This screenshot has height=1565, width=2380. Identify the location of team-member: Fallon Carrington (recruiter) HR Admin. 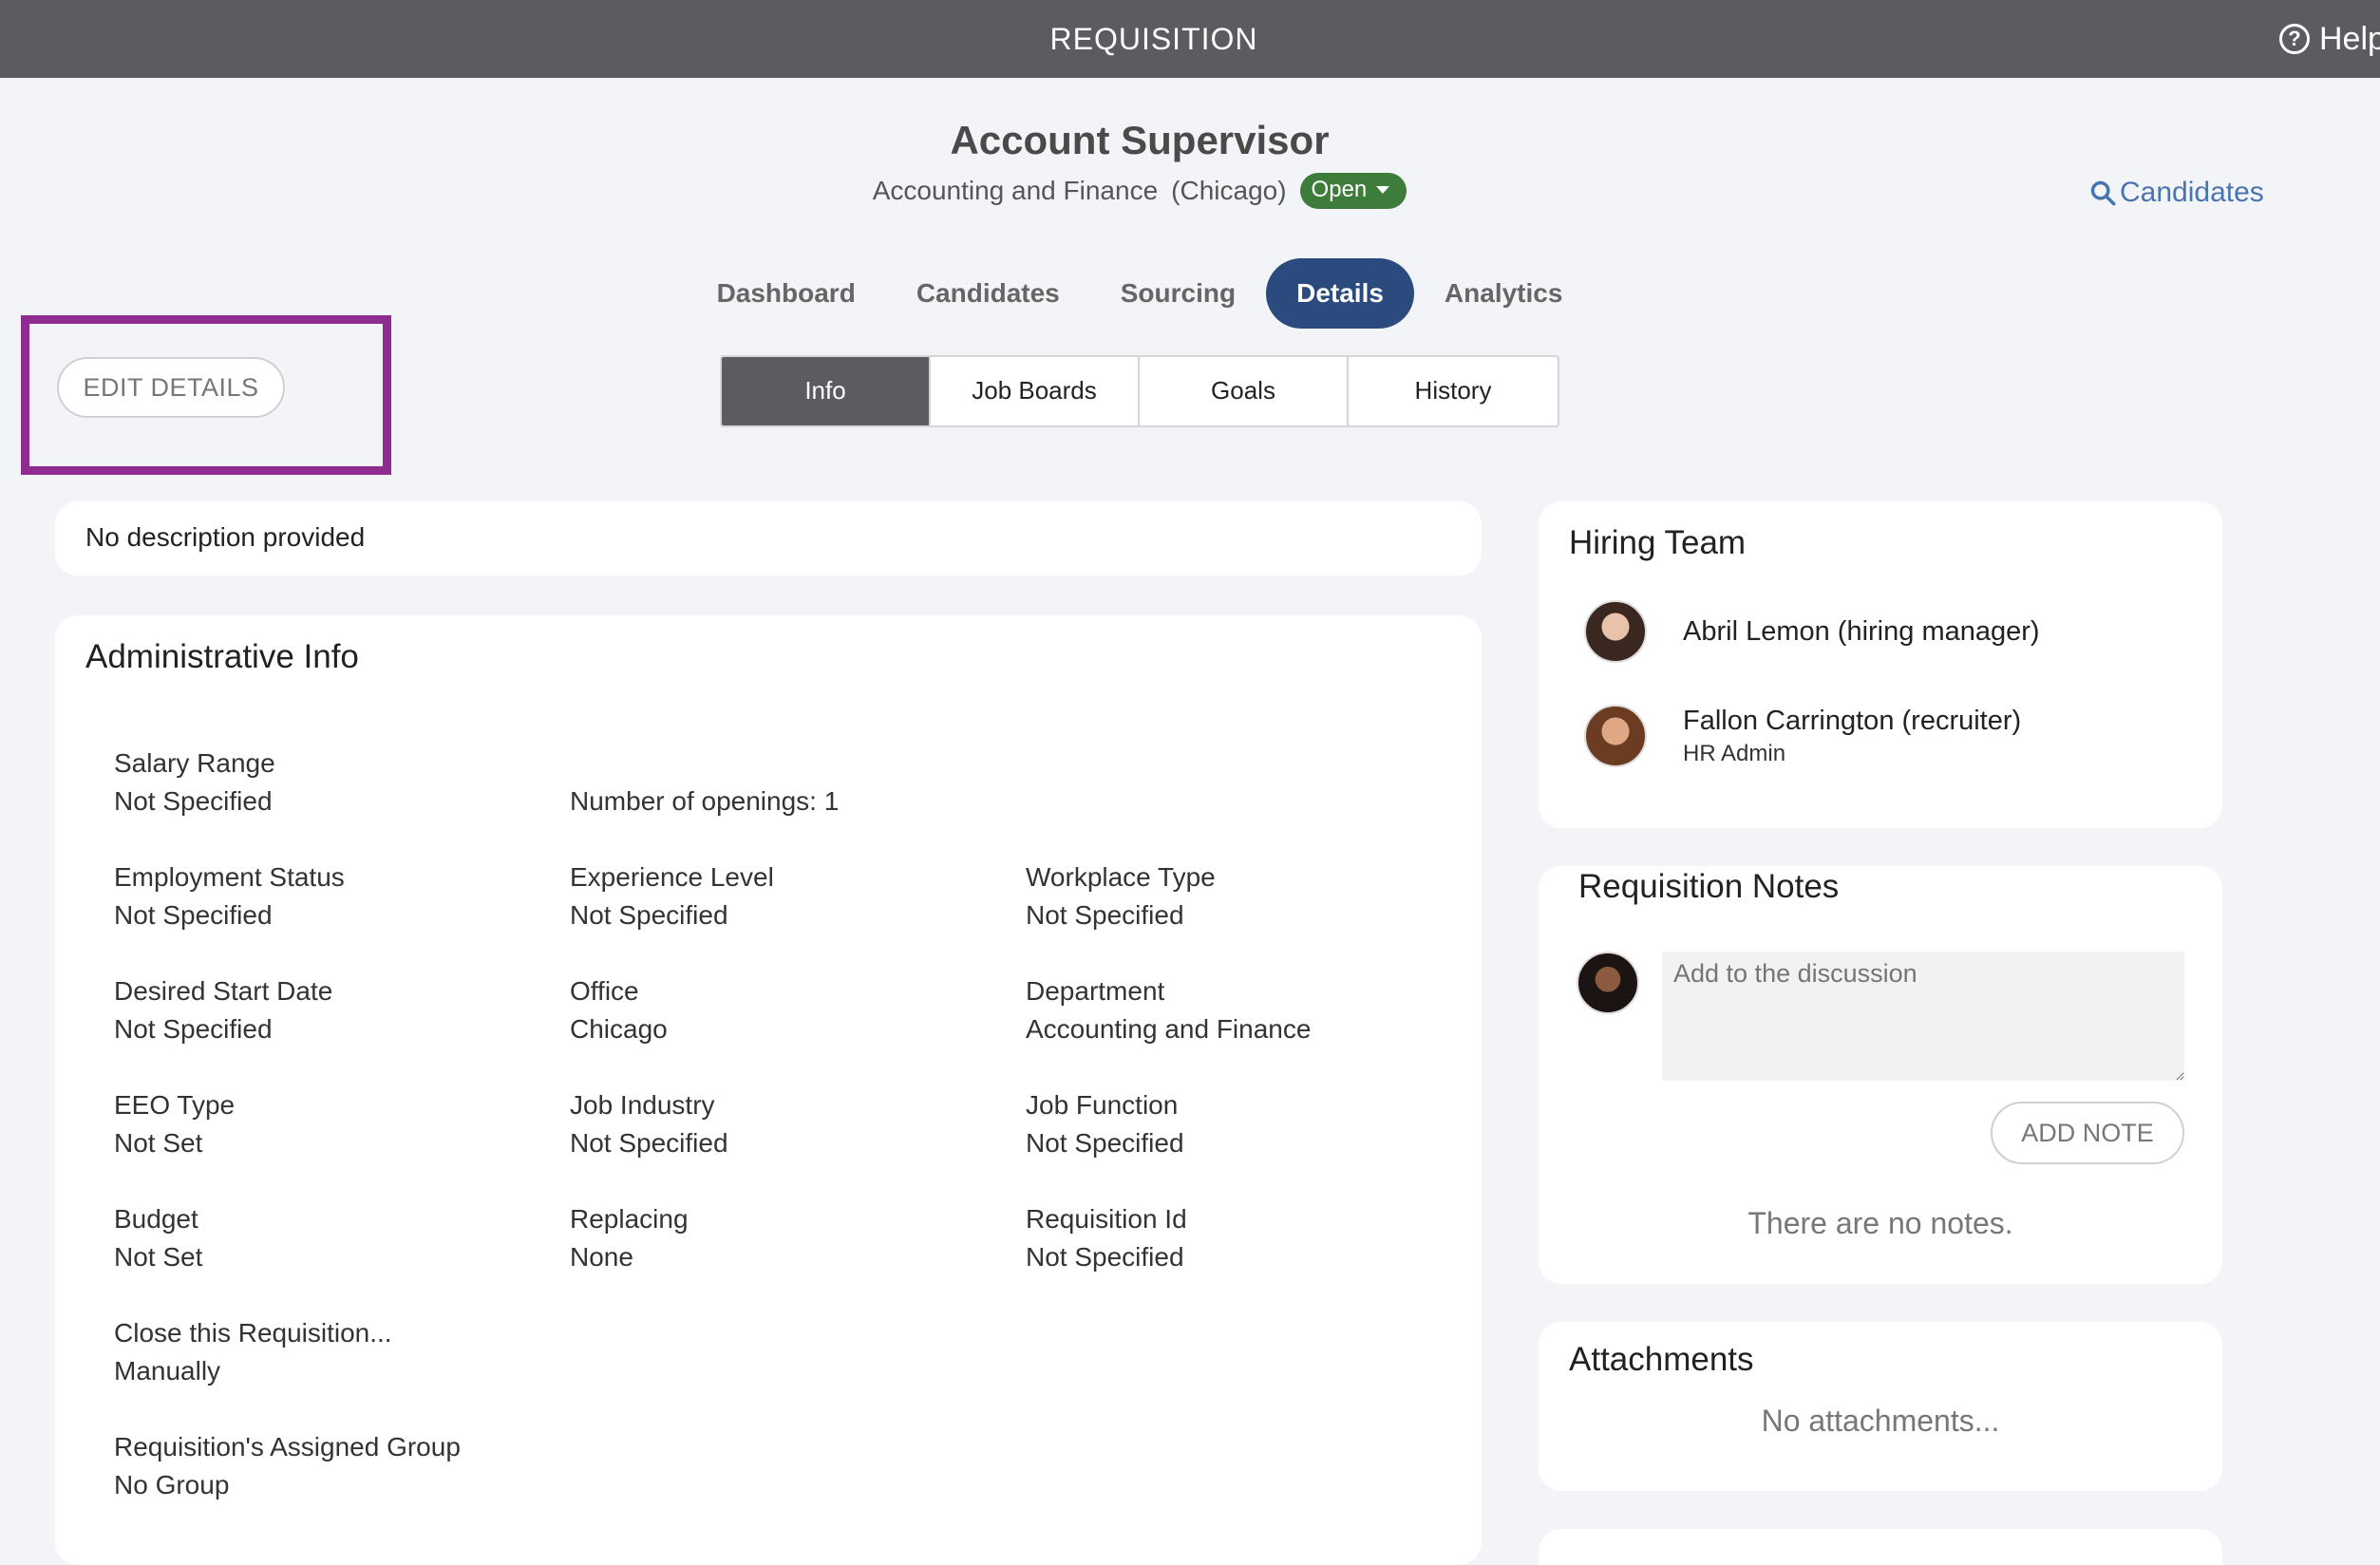
(1802, 736).